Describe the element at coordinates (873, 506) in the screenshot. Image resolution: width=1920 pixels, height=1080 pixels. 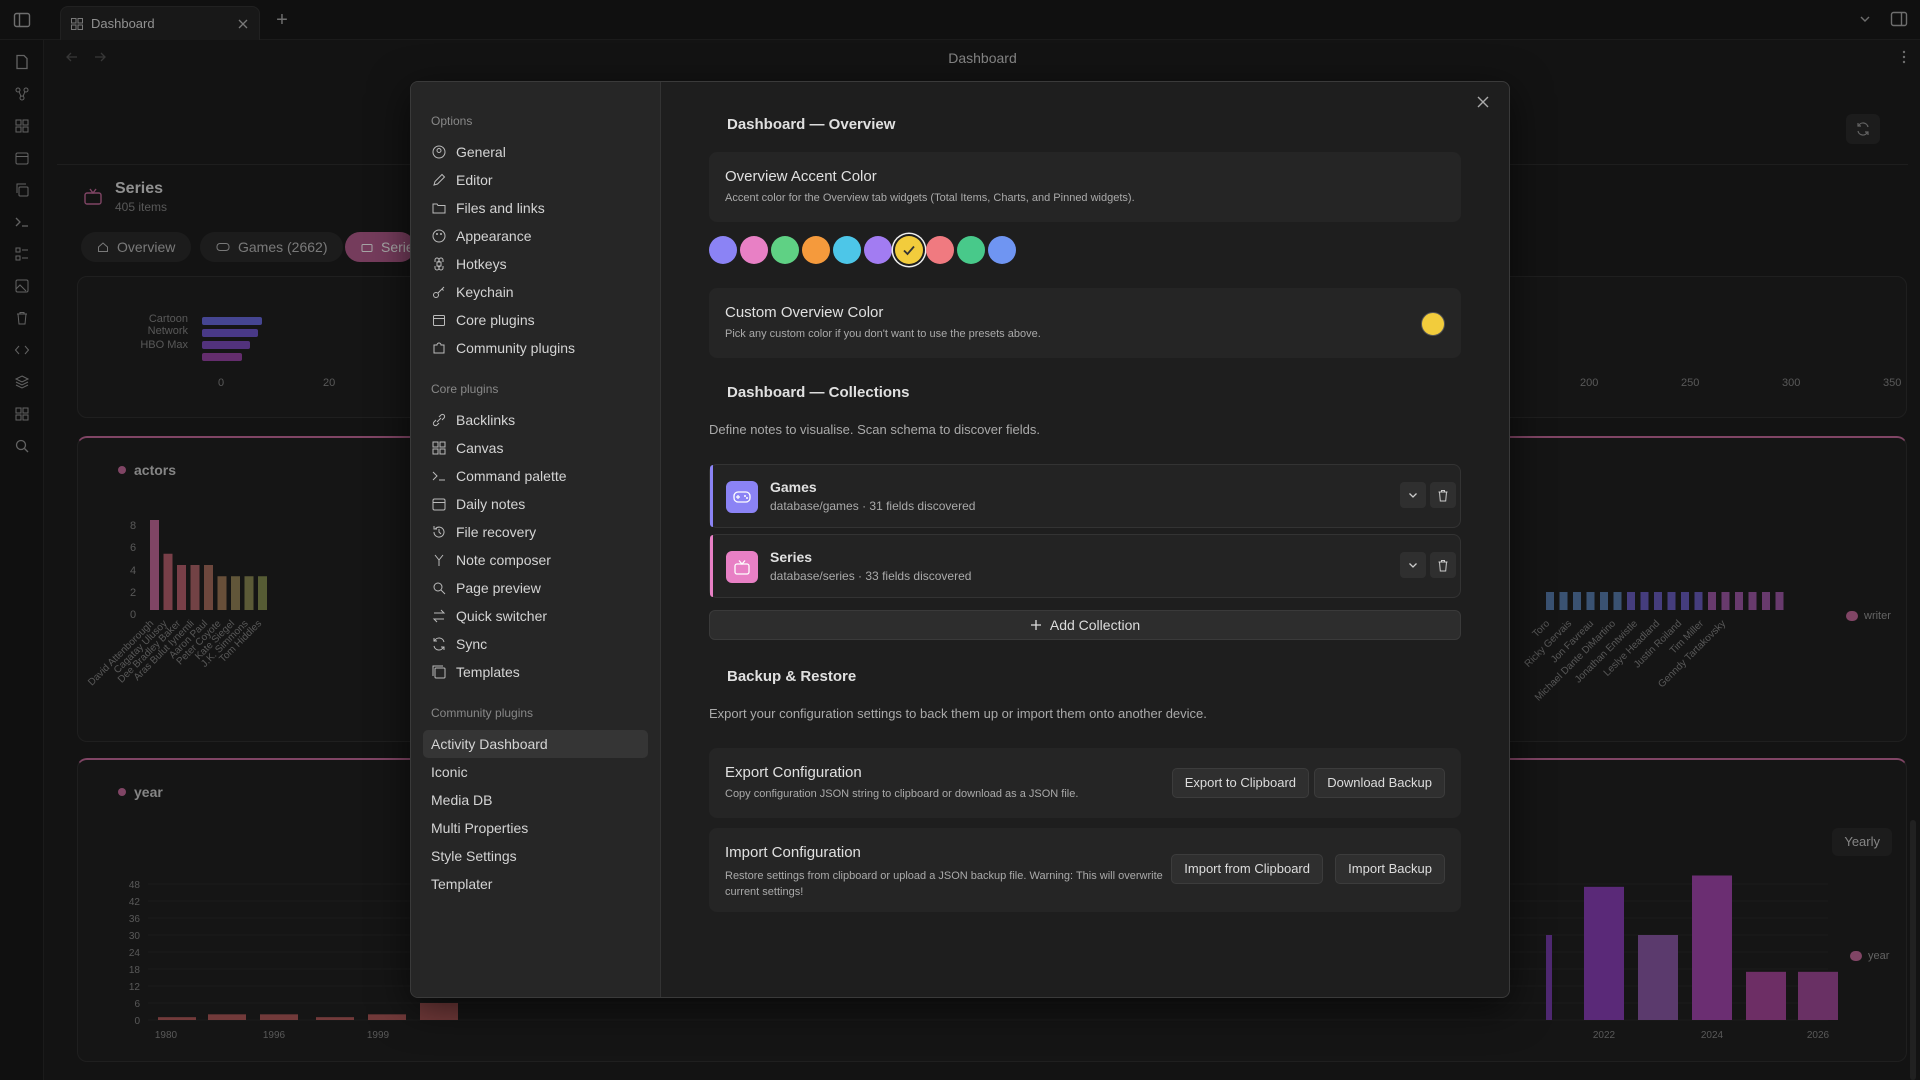
I see `collection-meta: database/games · 31 fields discovered` at that location.